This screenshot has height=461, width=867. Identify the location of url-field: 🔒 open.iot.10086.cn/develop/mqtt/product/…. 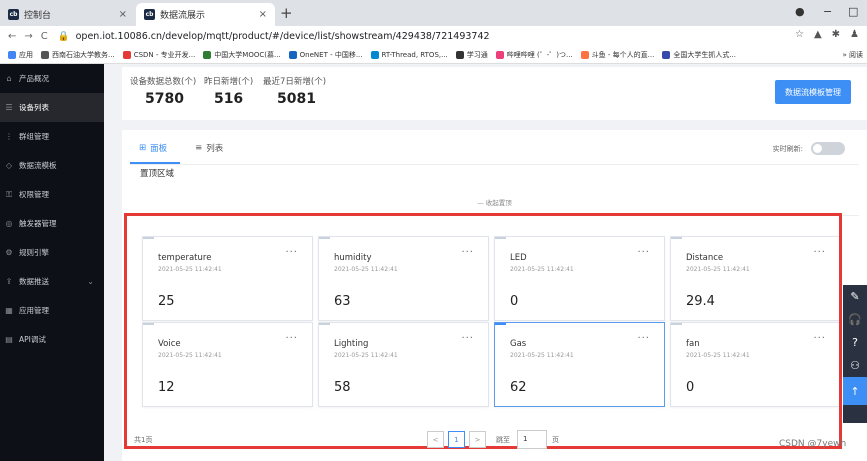
(274, 36).